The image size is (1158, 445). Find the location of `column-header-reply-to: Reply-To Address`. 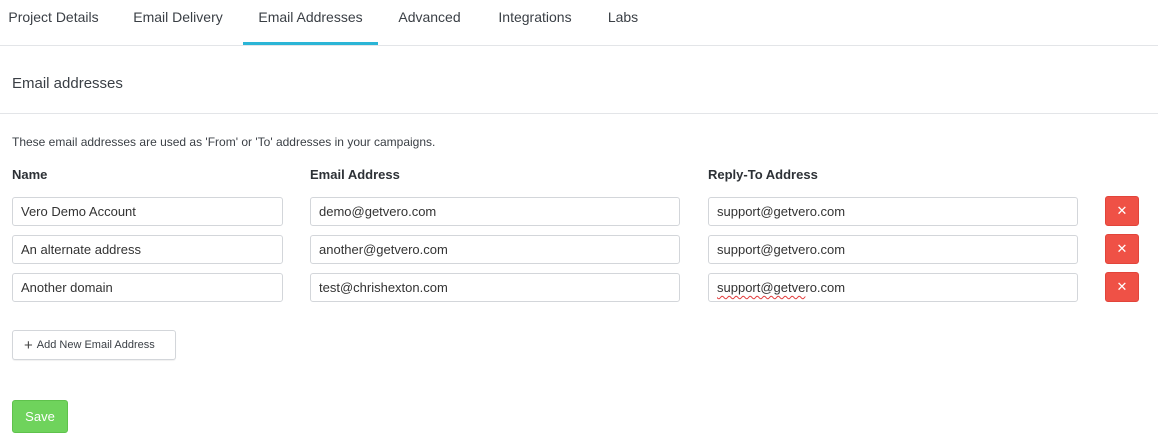

column-header-reply-to: Reply-To Address is located at coordinates (763, 174).